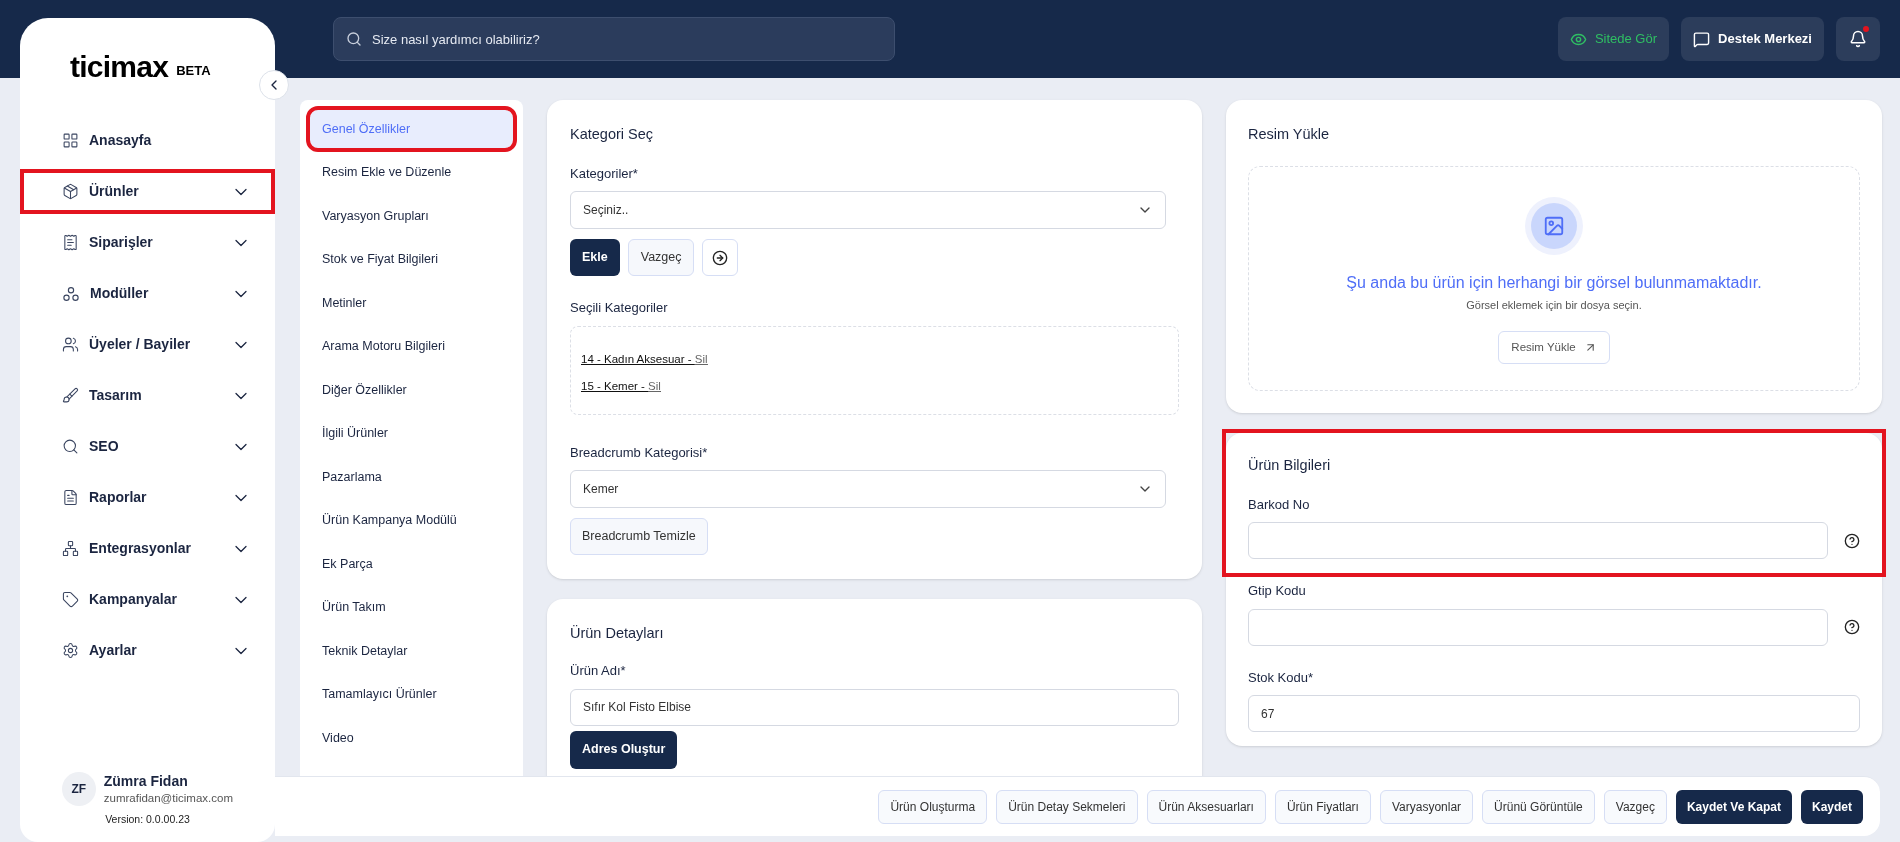 This screenshot has height=842, width=1900. Describe the element at coordinates (933, 806) in the screenshot. I see `footer-button: Ürün Oluşturma` at that location.